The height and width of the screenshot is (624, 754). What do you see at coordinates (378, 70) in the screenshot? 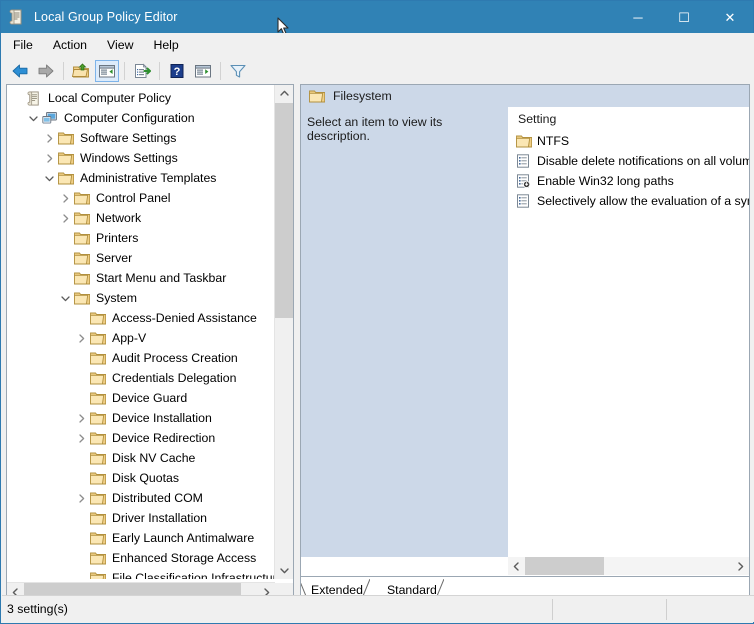
I see `toolbar: ?` at bounding box center [378, 70].